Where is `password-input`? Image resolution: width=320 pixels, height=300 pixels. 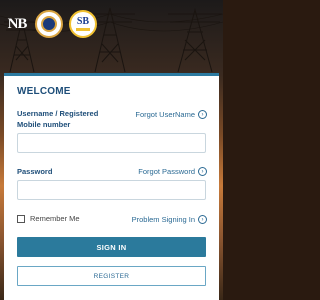 password-input is located at coordinates (111, 190).